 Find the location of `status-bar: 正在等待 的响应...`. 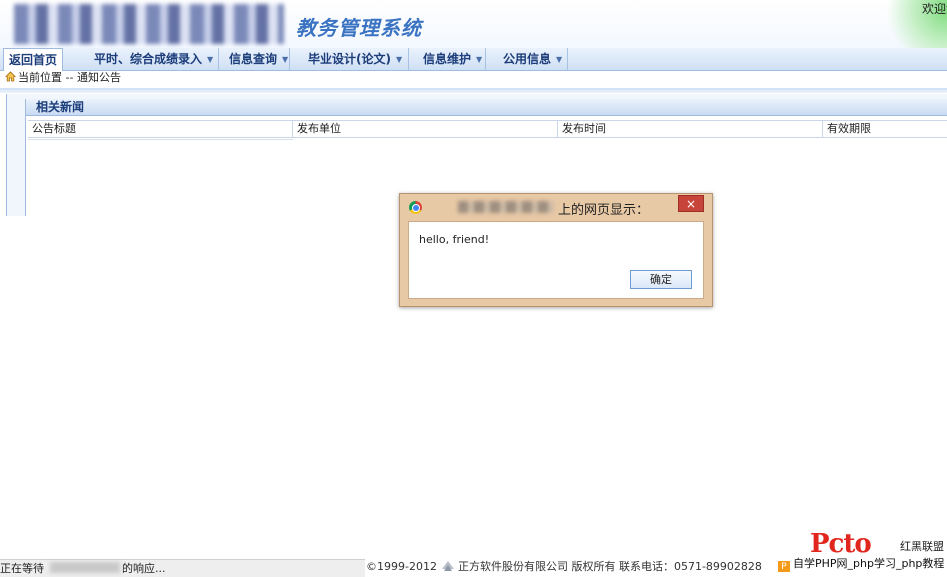

status-bar: 正在等待 的响应... is located at coordinates (182, 568).